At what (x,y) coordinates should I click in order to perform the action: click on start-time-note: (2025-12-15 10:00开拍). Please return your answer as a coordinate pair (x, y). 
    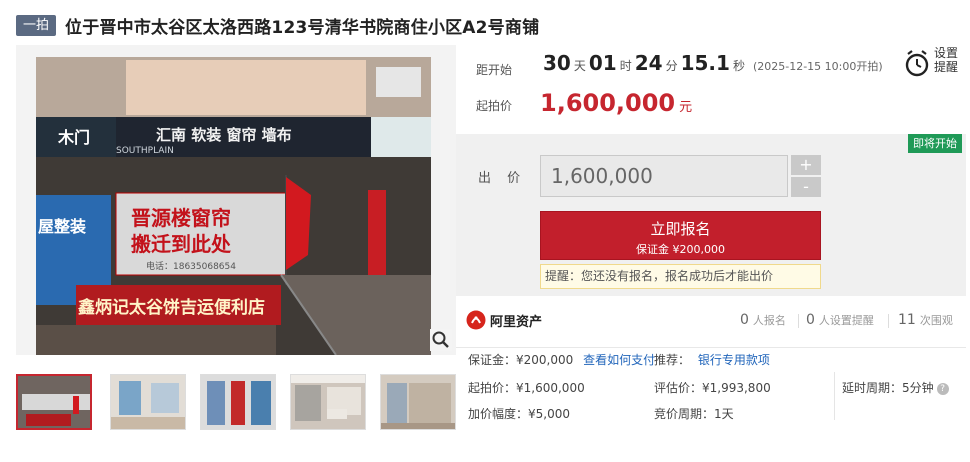
    Looking at the image, I should click on (817, 66).